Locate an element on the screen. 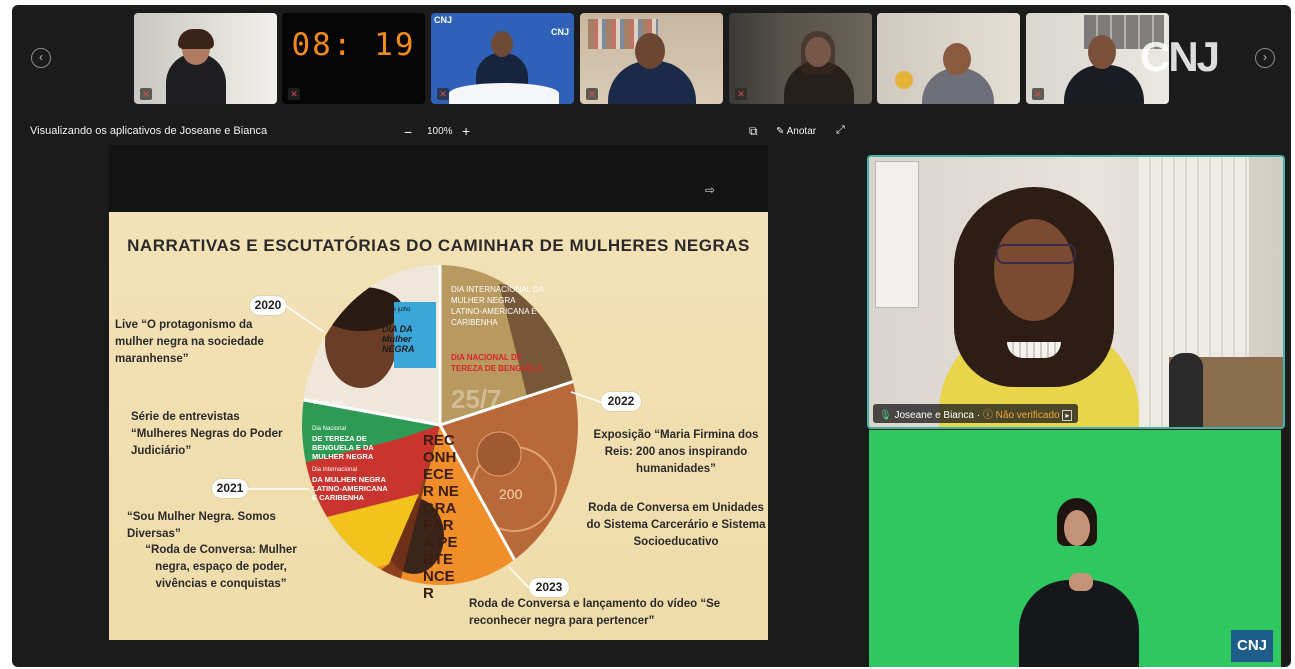  participant-tile-4: ✕ is located at coordinates (651, 58).